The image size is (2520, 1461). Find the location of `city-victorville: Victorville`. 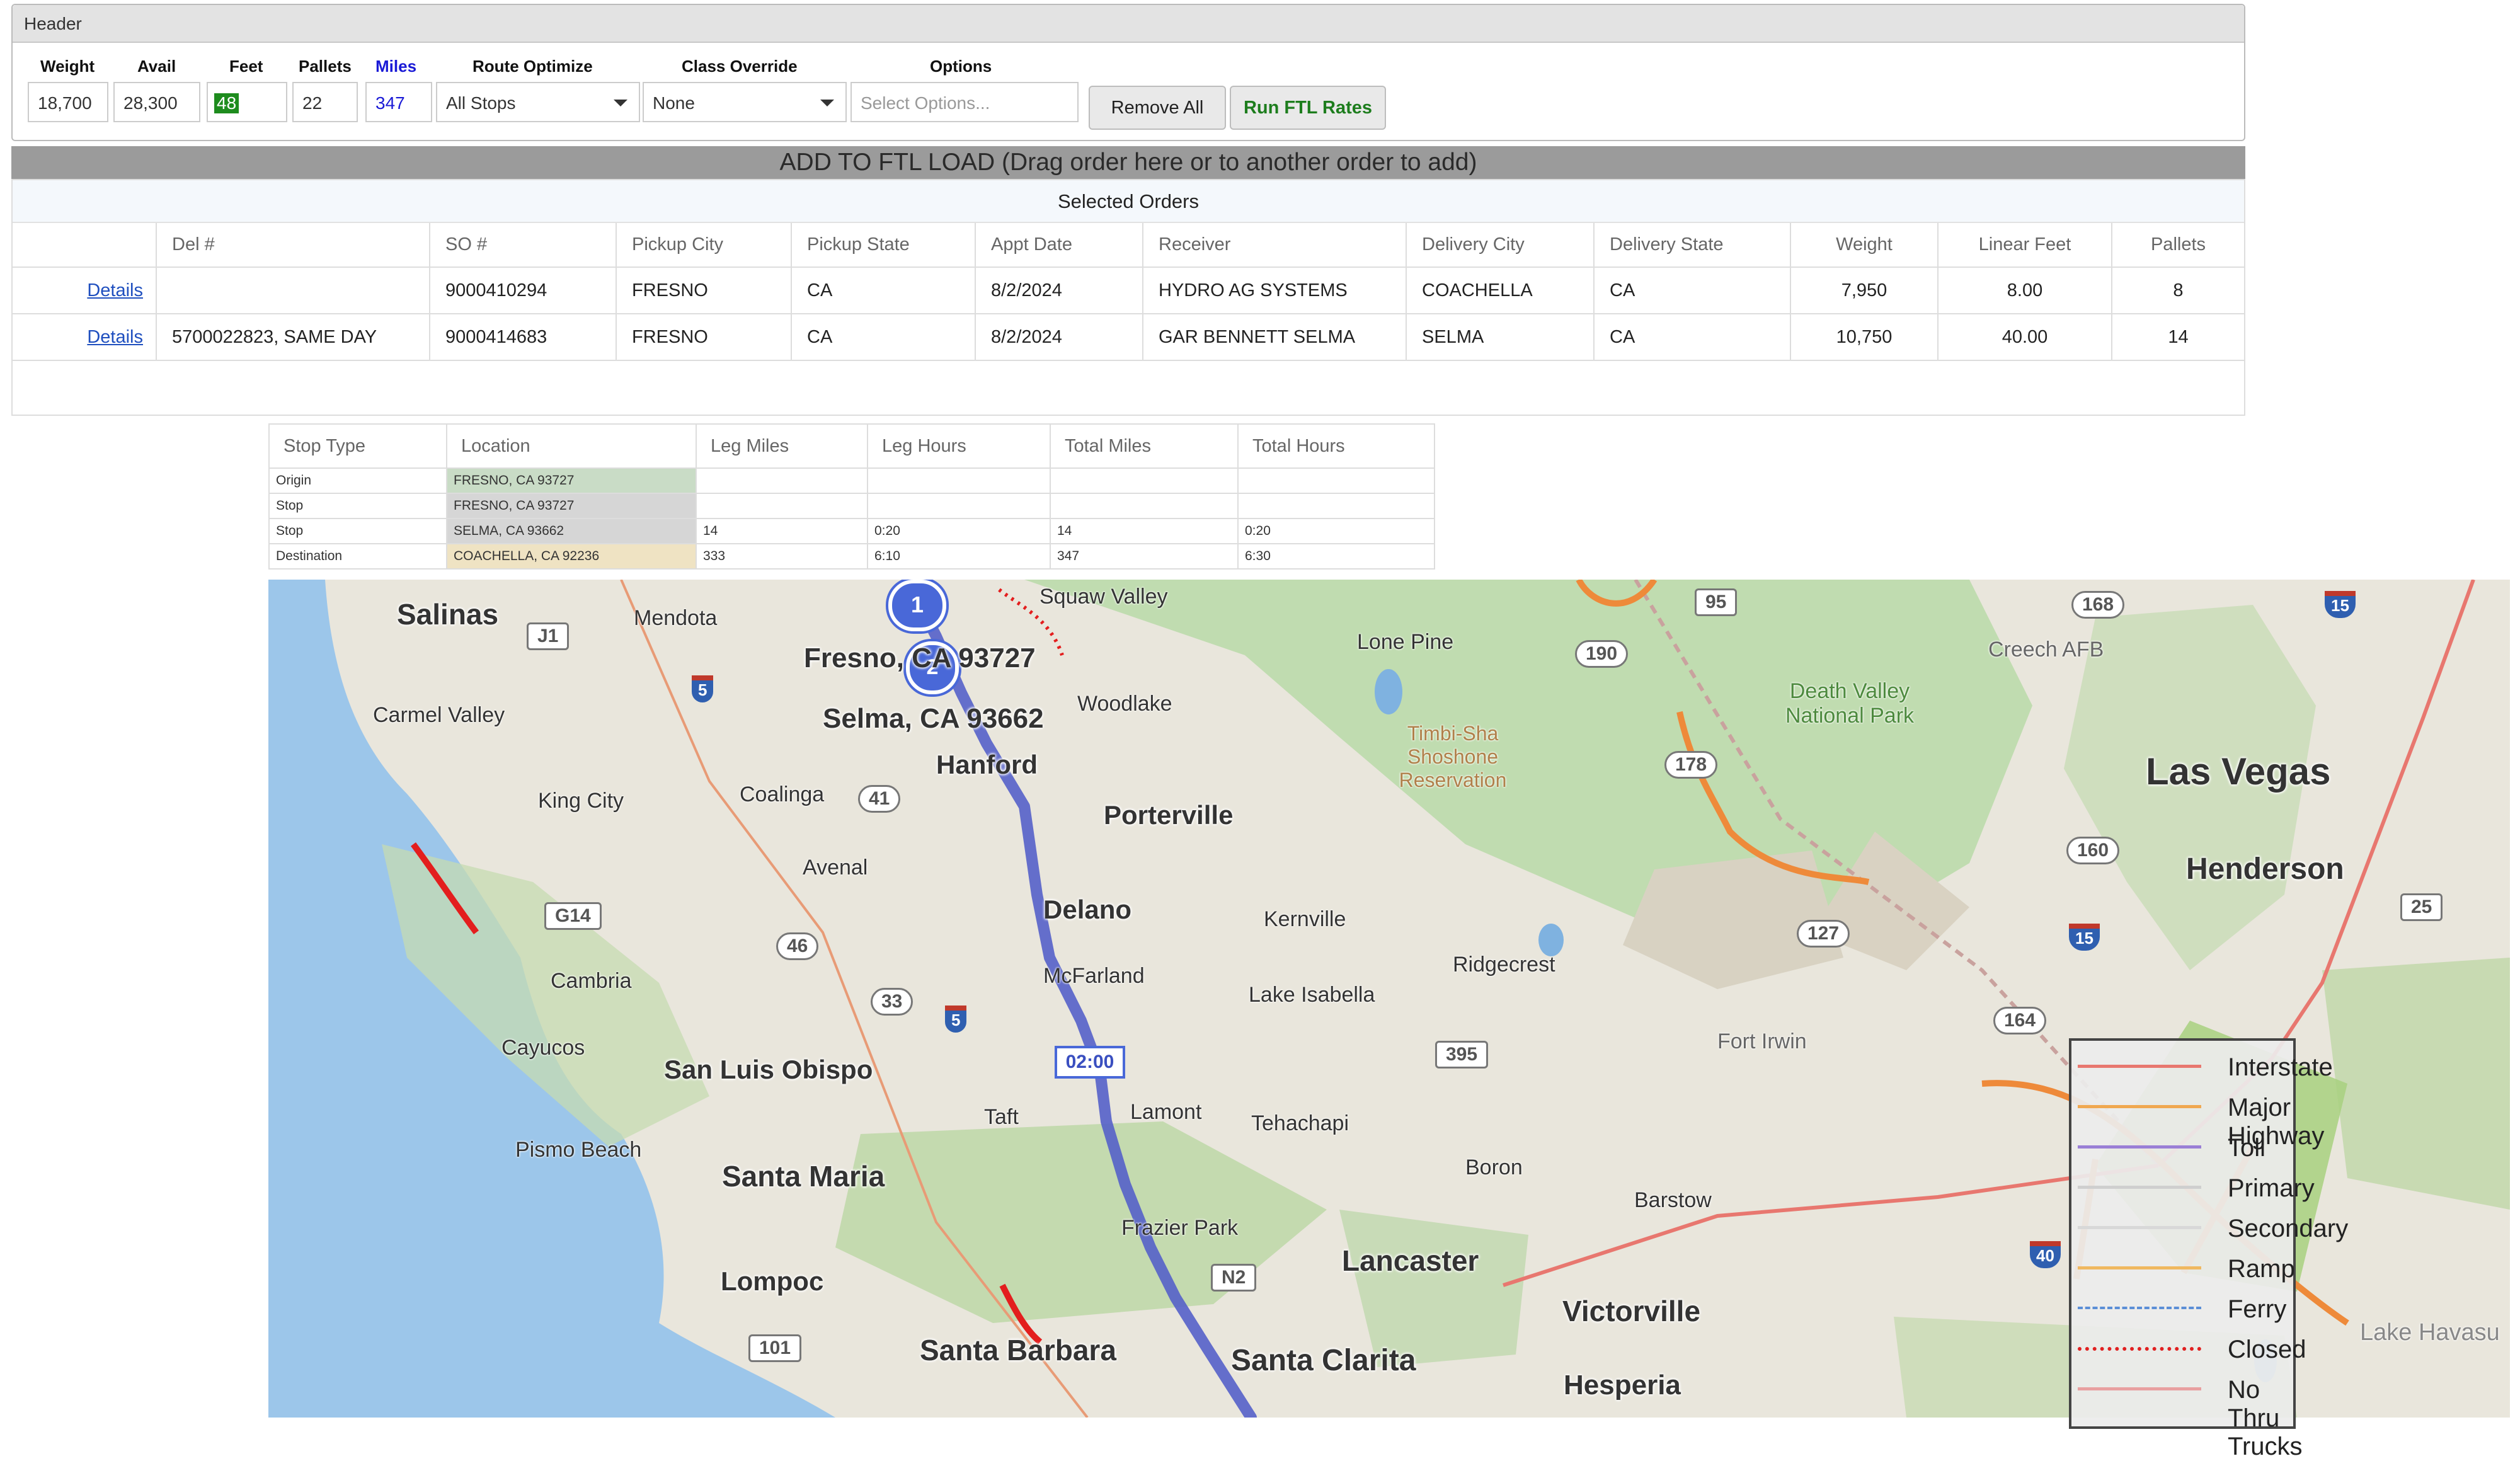

city-victorville: Victorville is located at coordinates (1631, 1311).